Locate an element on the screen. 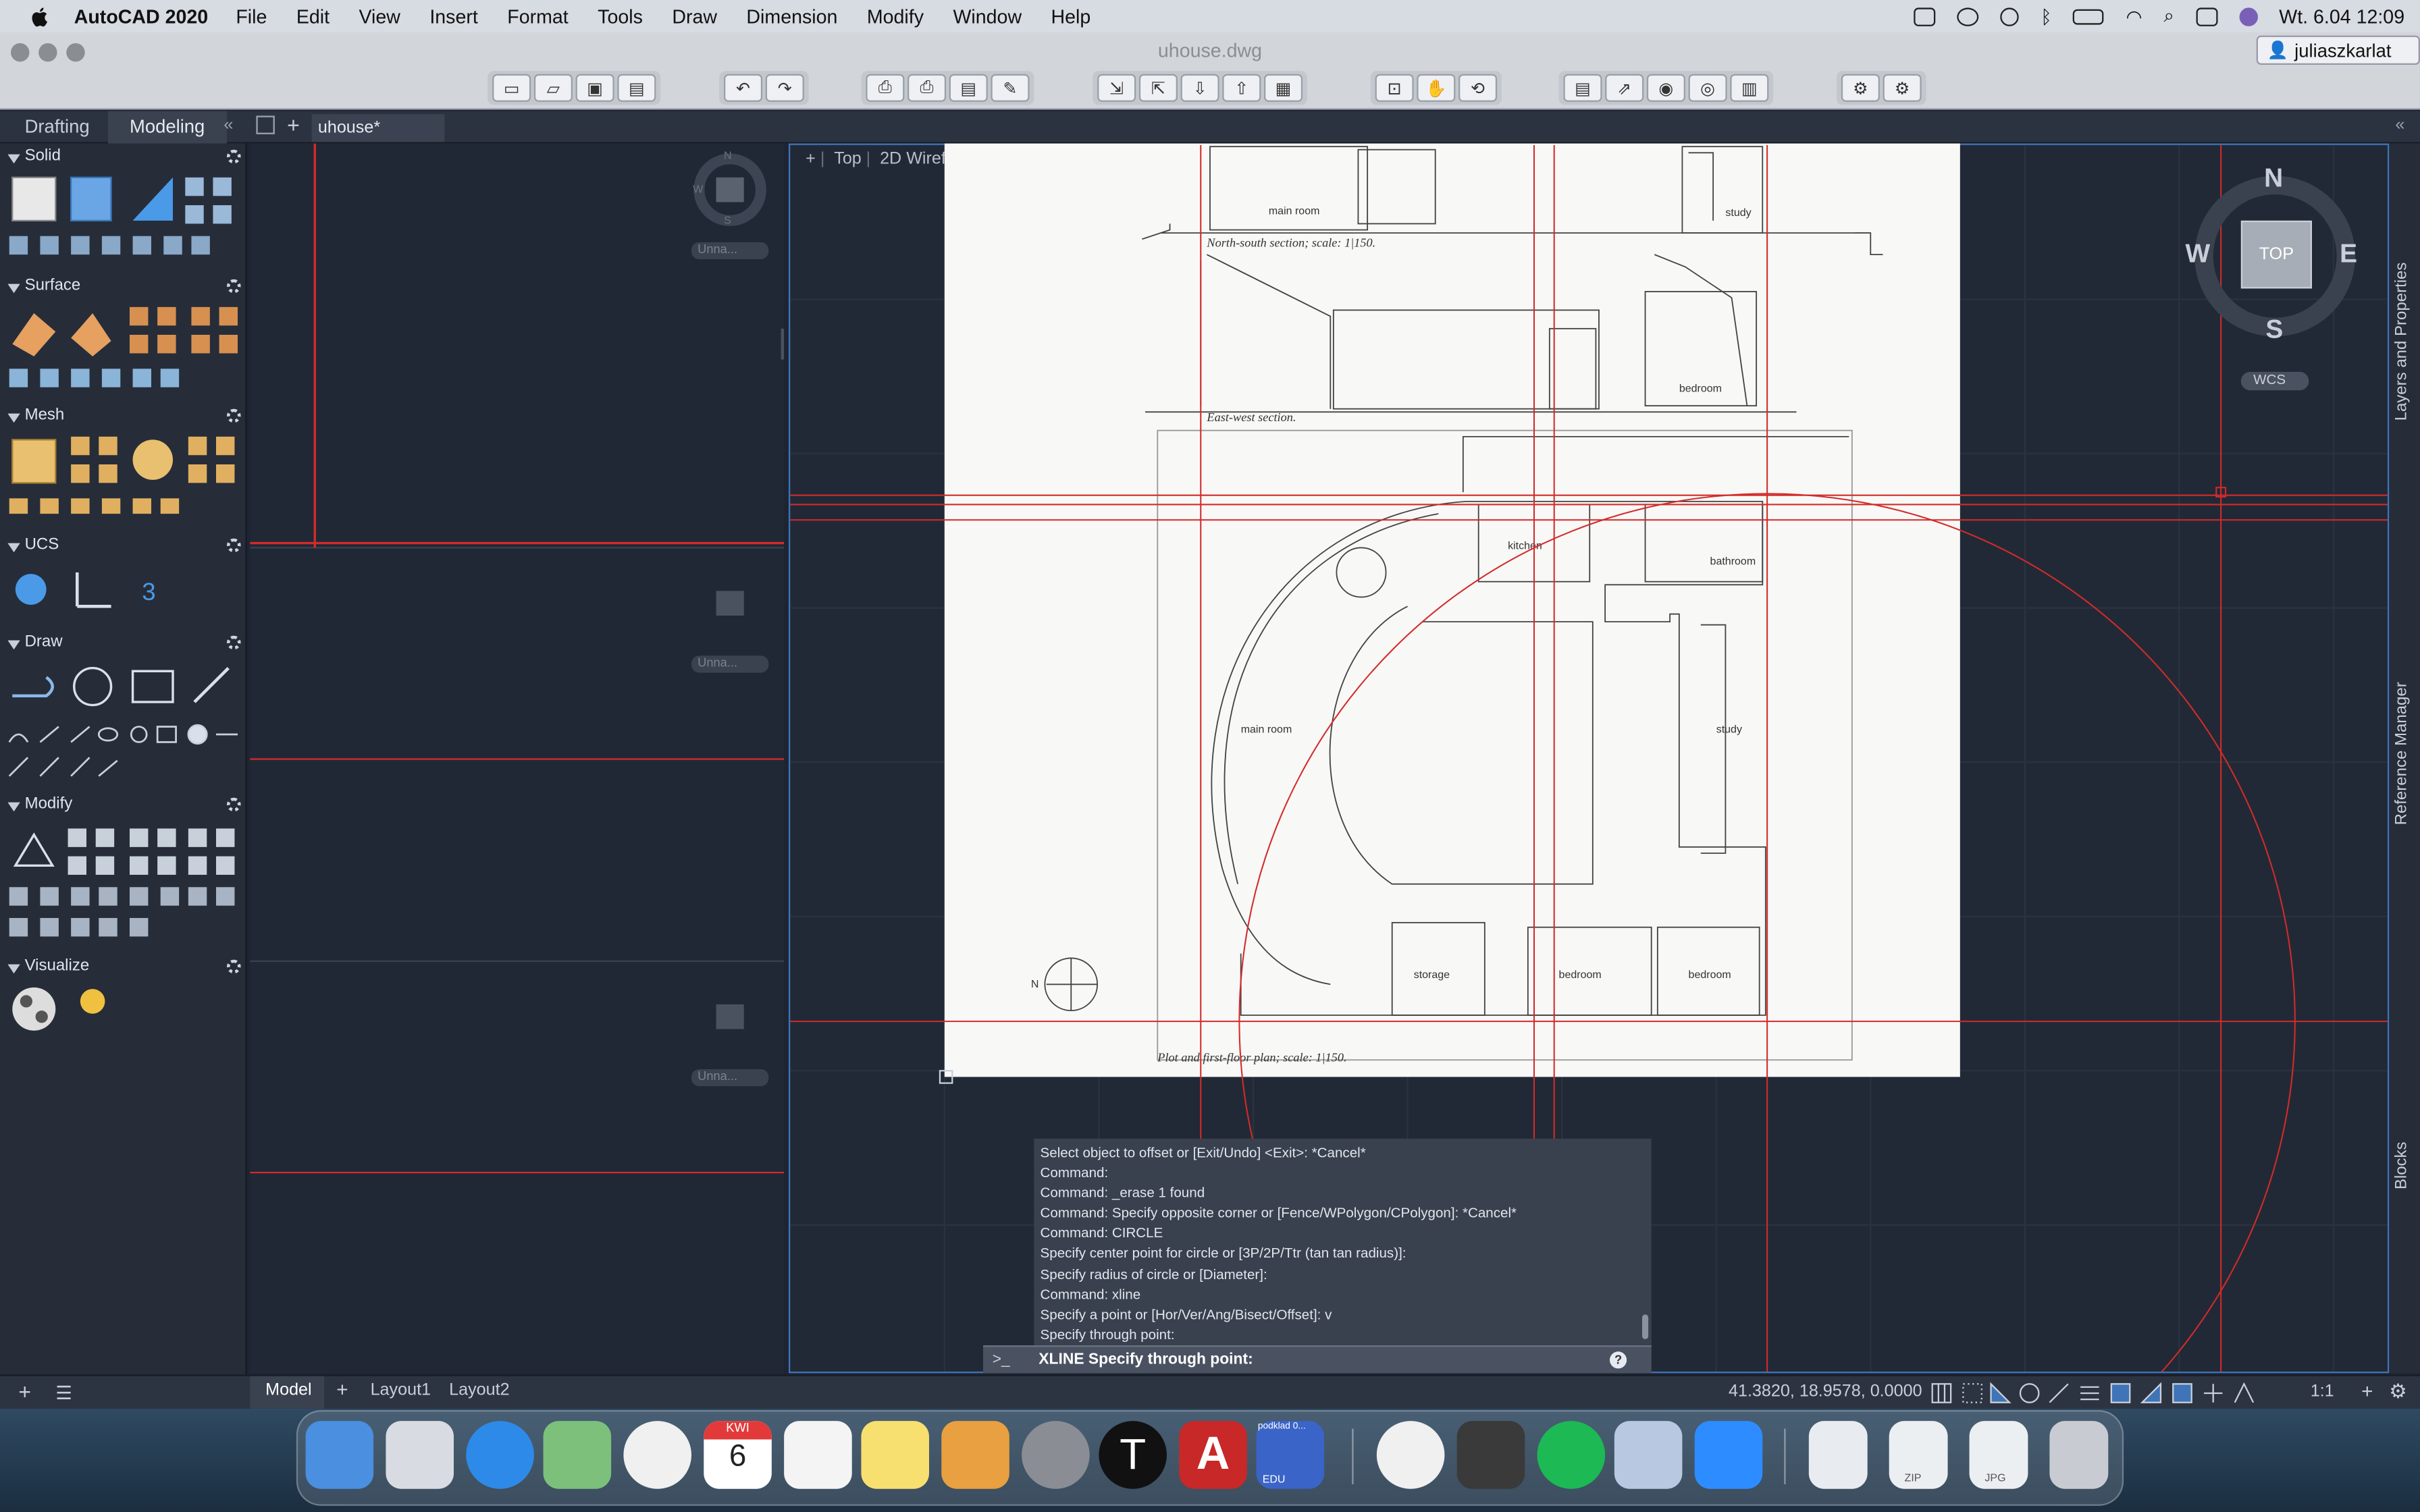 Image resolution: width=2420 pixels, height=1512 pixels. app-name: AutoCAD 2020 is located at coordinates (141, 16).